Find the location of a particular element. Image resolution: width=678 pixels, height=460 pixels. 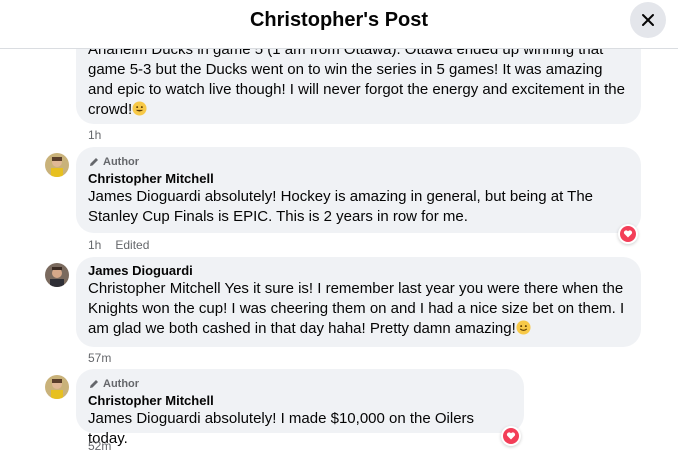

post-header: Christopher's Post is located at coordinates (339, 24).